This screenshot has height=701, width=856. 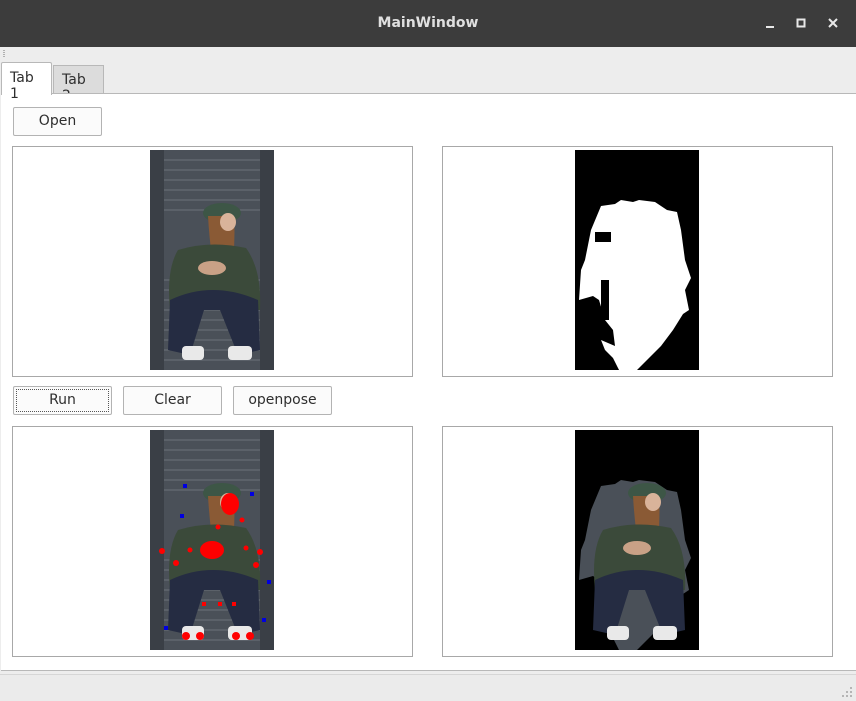 I want to click on clear-button: Clear, so click(x=172, y=400).